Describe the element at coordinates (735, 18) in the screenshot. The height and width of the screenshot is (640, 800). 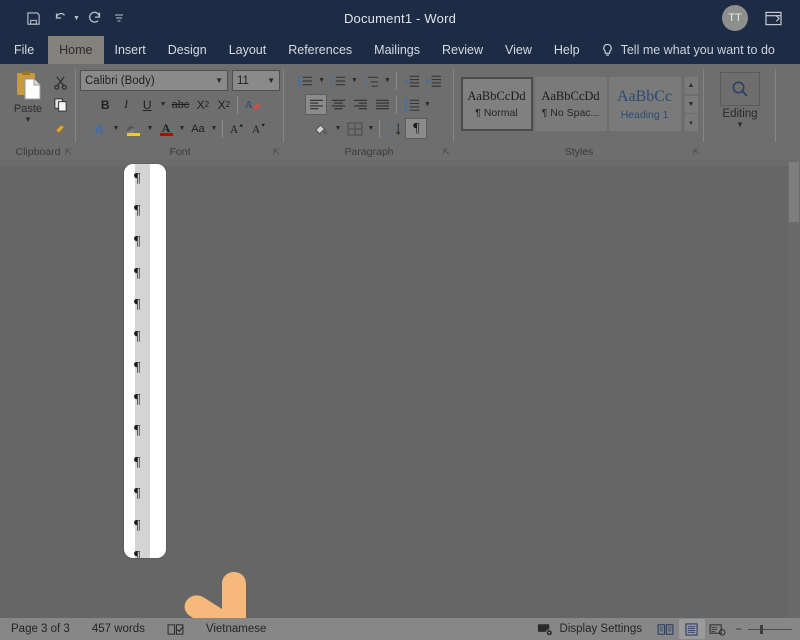
I see `account-avatar: TT` at that location.